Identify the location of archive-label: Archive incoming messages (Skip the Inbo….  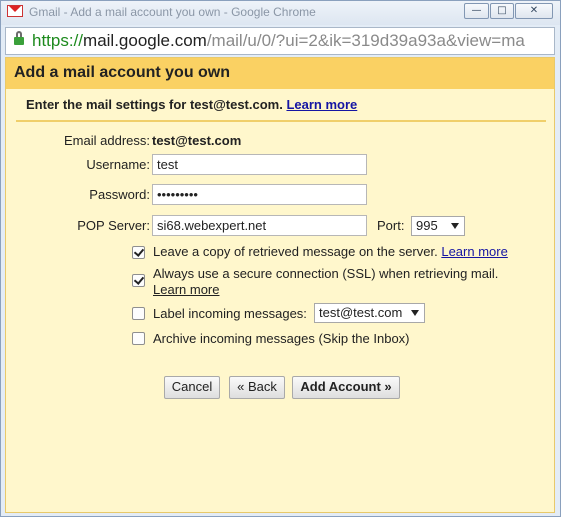
(281, 338).